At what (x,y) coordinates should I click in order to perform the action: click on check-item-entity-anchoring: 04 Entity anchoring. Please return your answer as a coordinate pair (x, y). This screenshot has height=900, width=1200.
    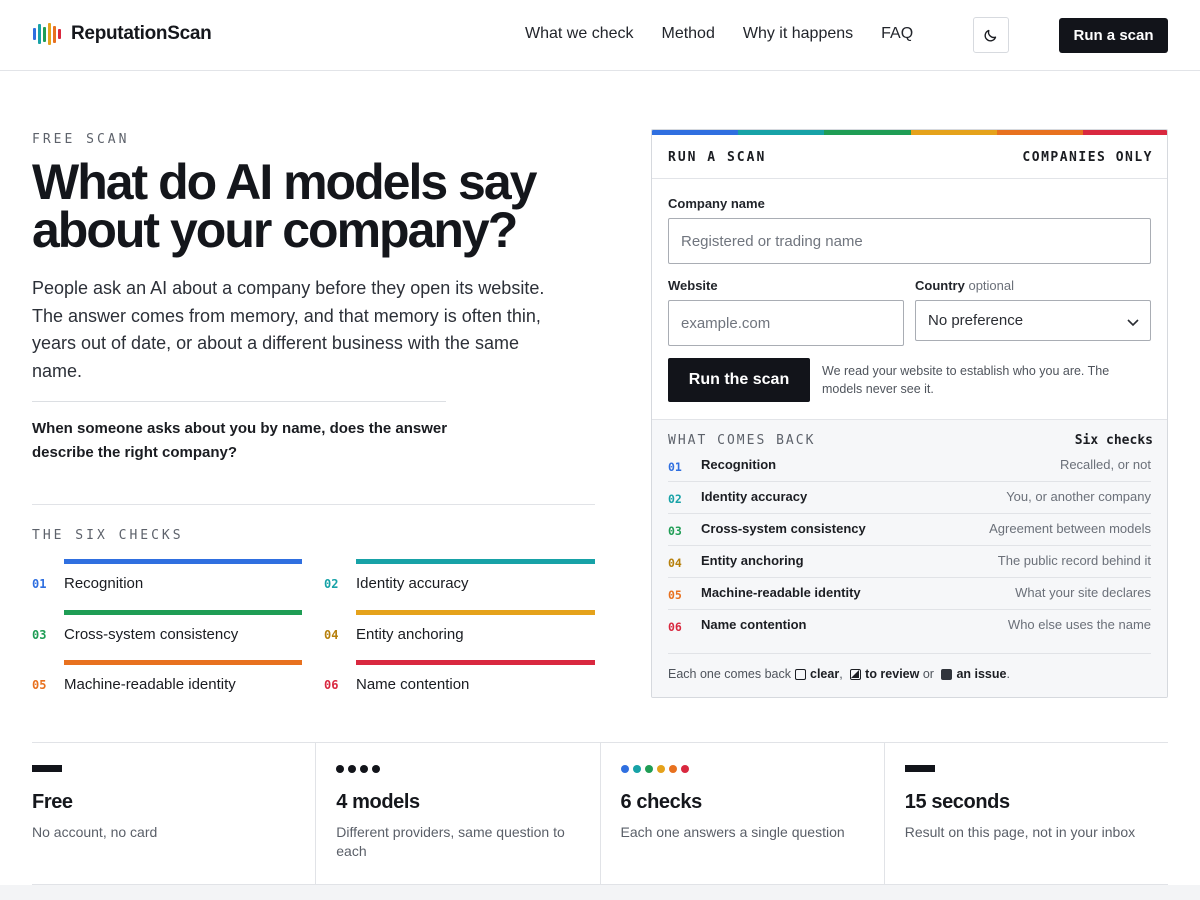
    Looking at the image, I should click on (459, 628).